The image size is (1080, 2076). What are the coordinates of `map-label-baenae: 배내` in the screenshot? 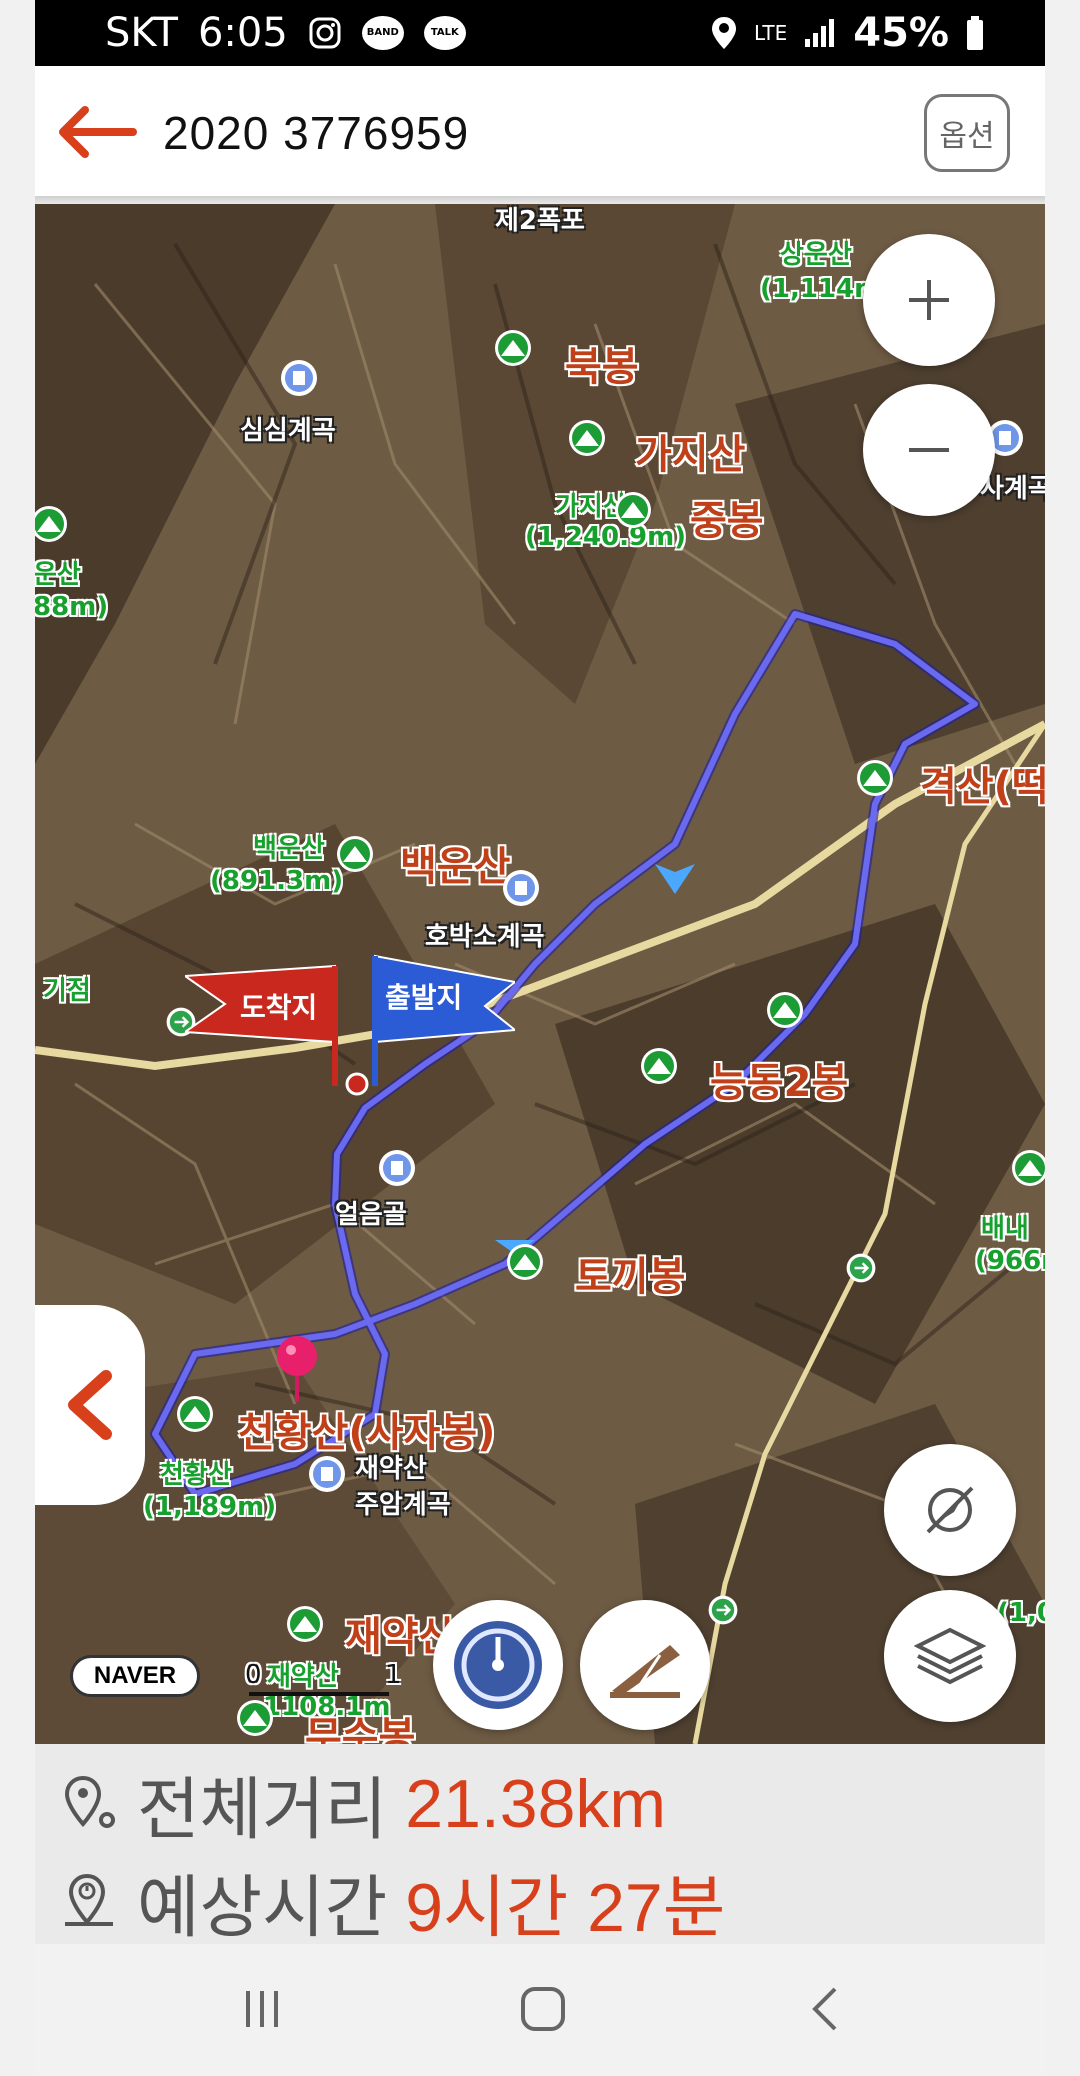 It's located at (1005, 1229).